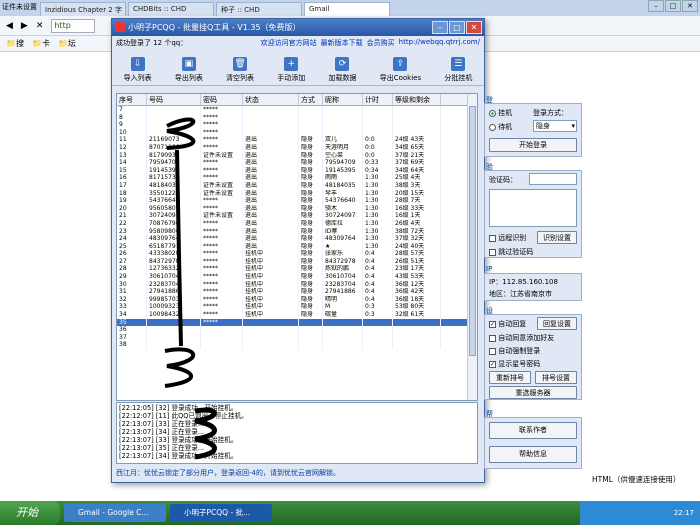  Describe the element at coordinates (347, 9) in the screenshot. I see `browser-tab-gmail: Gmail` at that location.